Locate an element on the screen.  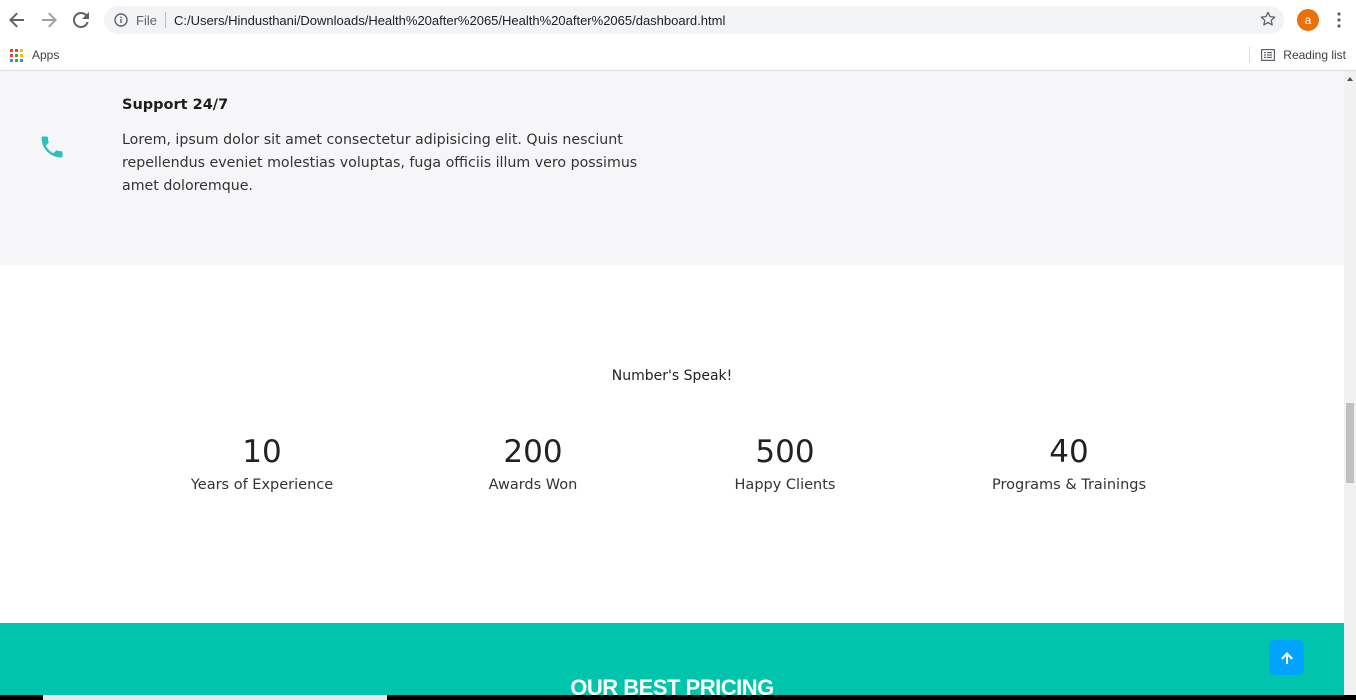
apps-label: Apps is located at coordinates (46, 55).